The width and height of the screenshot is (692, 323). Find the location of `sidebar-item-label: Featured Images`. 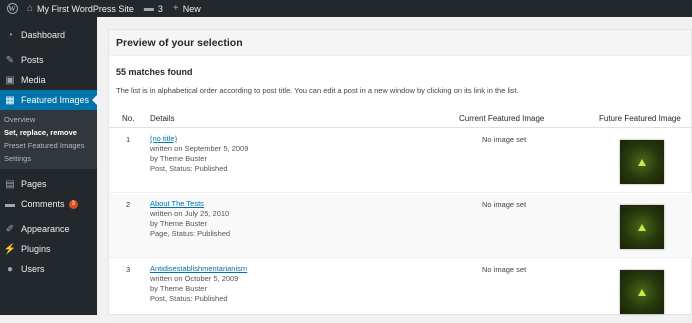

sidebar-item-label: Featured Images is located at coordinates (55, 100).